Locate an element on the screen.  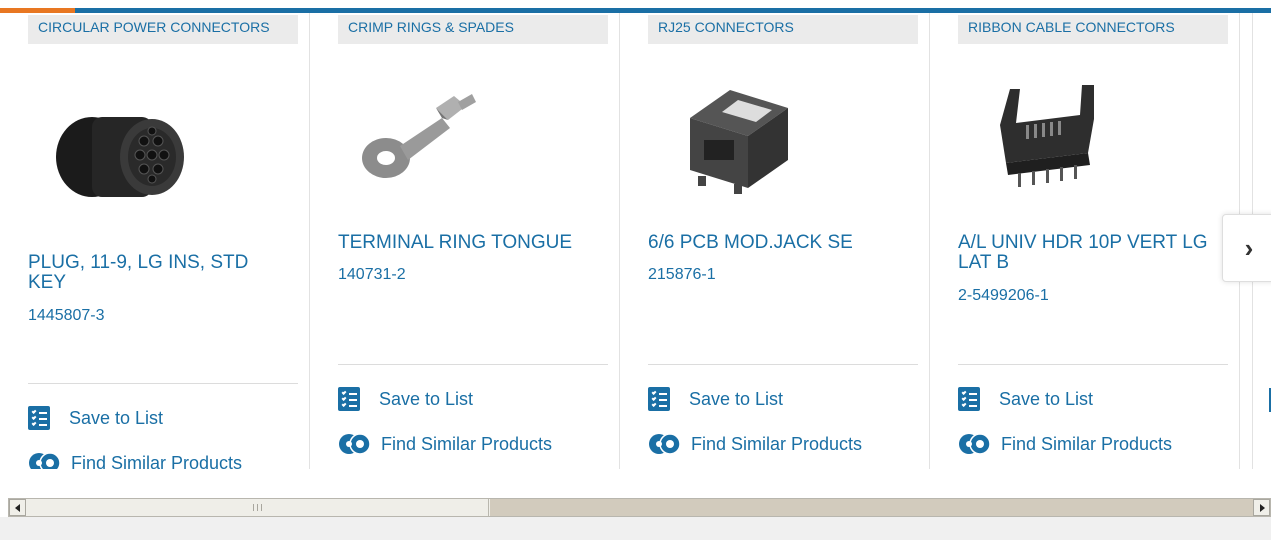
status-area is located at coordinates (635, 528).